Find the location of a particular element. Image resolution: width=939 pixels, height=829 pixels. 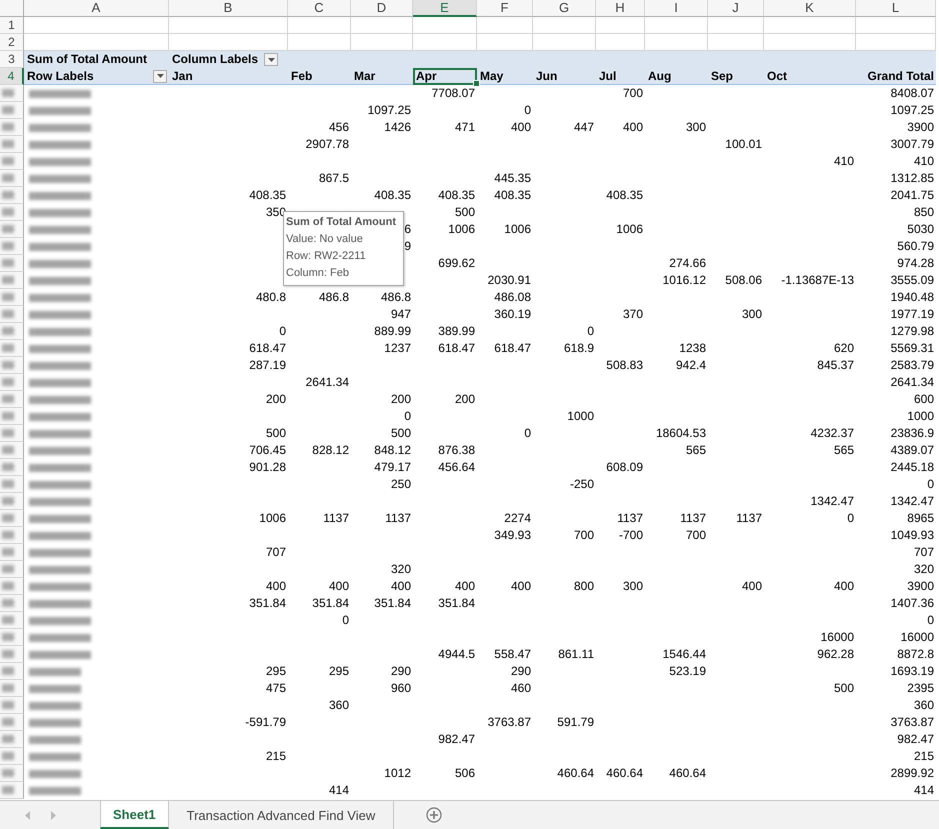

table-cell-text: -700 is located at coordinates (631, 535).